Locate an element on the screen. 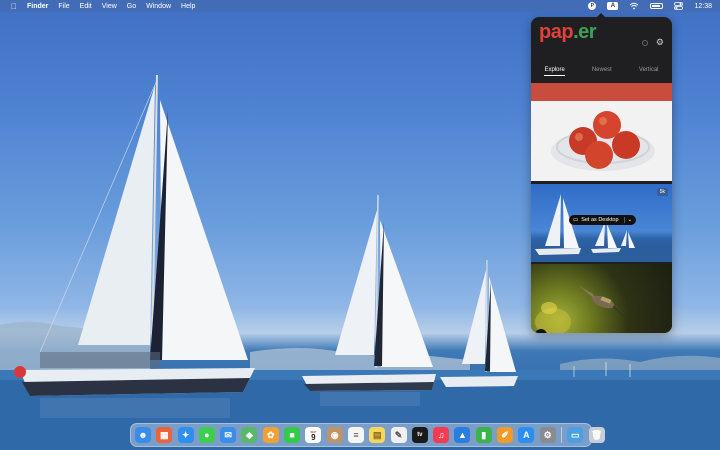 The height and width of the screenshot is (450, 720). hummingbird-art is located at coordinates (579, 309).